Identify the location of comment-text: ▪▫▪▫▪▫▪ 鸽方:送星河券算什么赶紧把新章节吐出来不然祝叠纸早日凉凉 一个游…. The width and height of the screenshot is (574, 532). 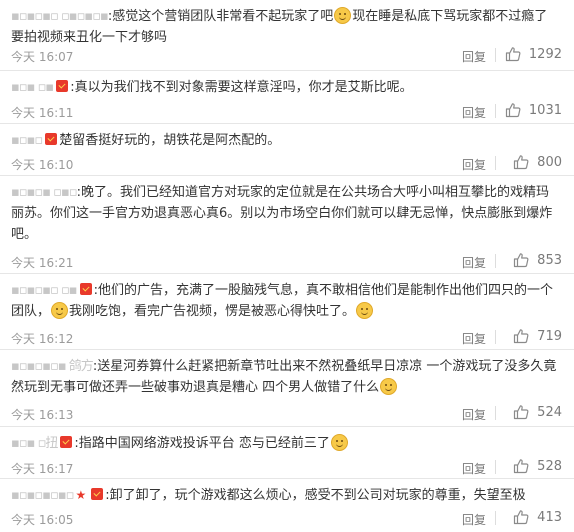
(285, 377).